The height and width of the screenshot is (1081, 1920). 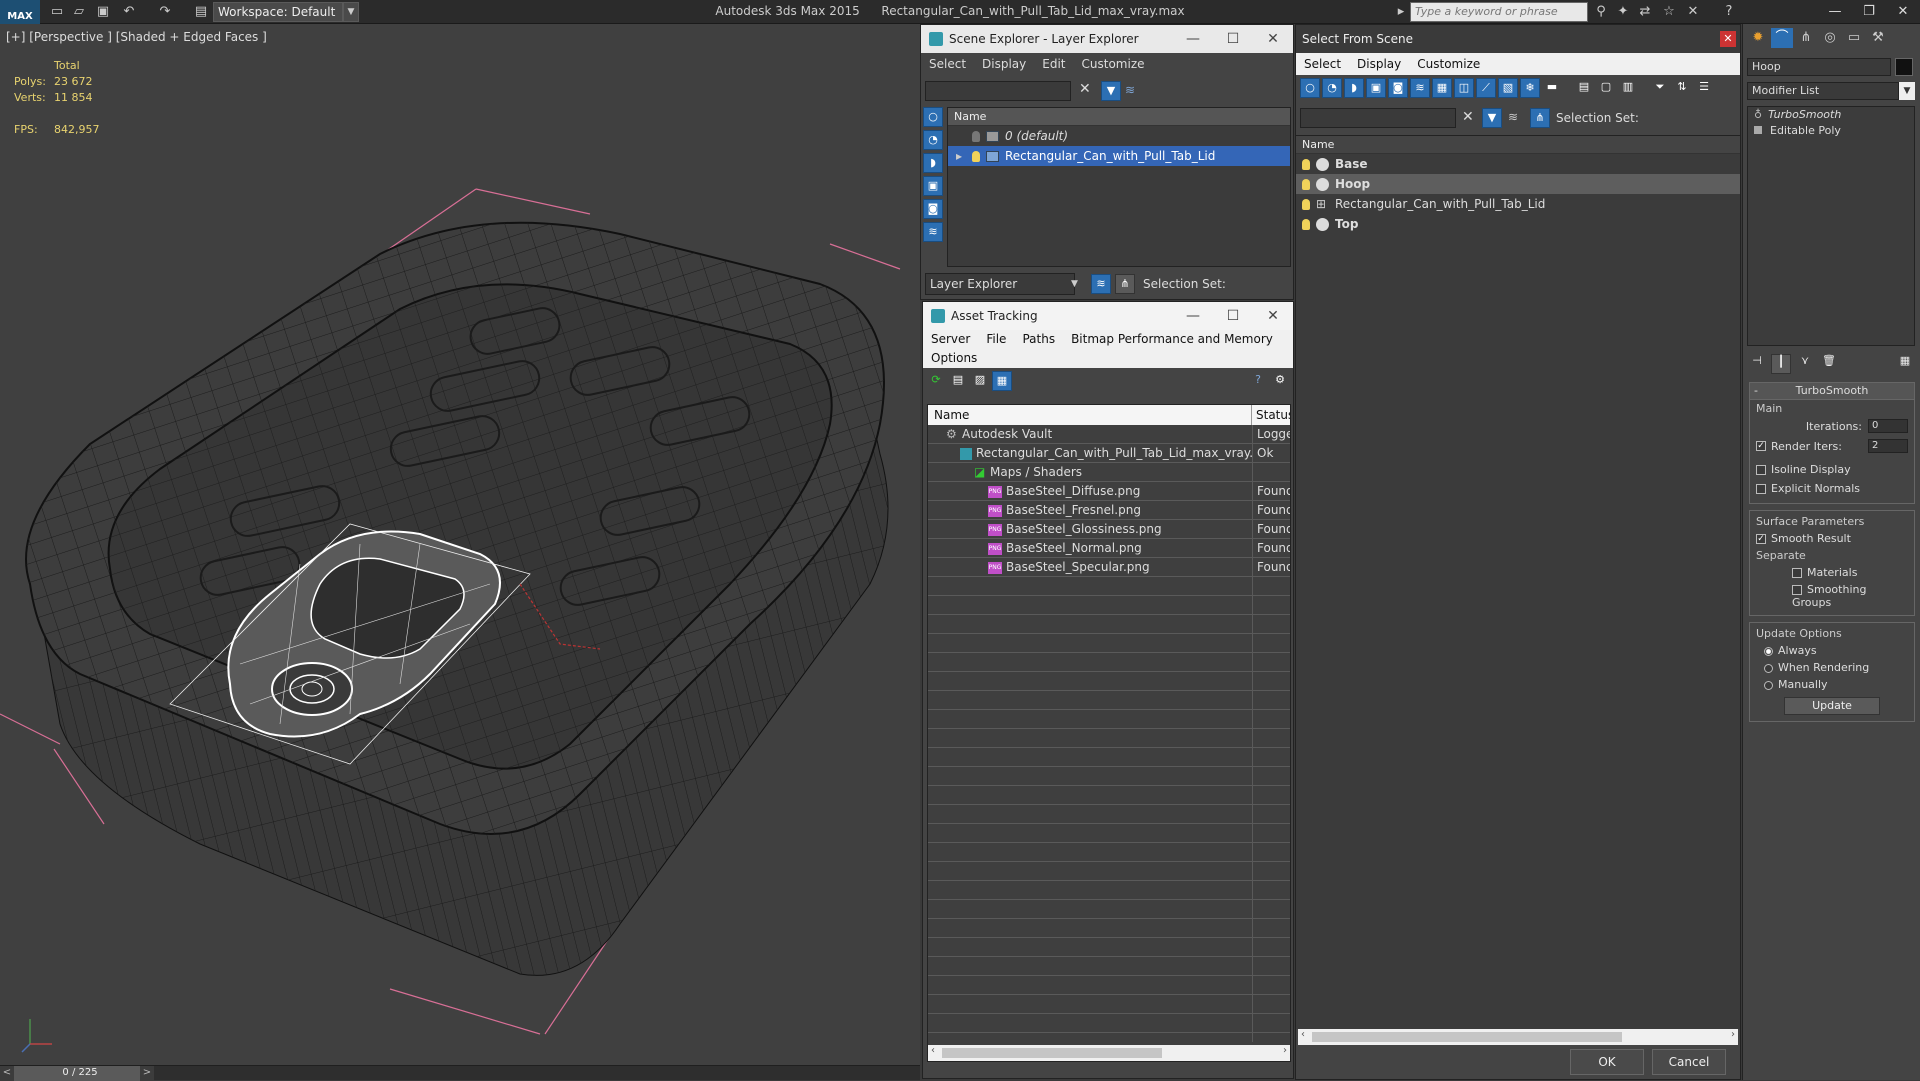 I want to click on display-helpers-icon: ◙, so click(x=933, y=209).